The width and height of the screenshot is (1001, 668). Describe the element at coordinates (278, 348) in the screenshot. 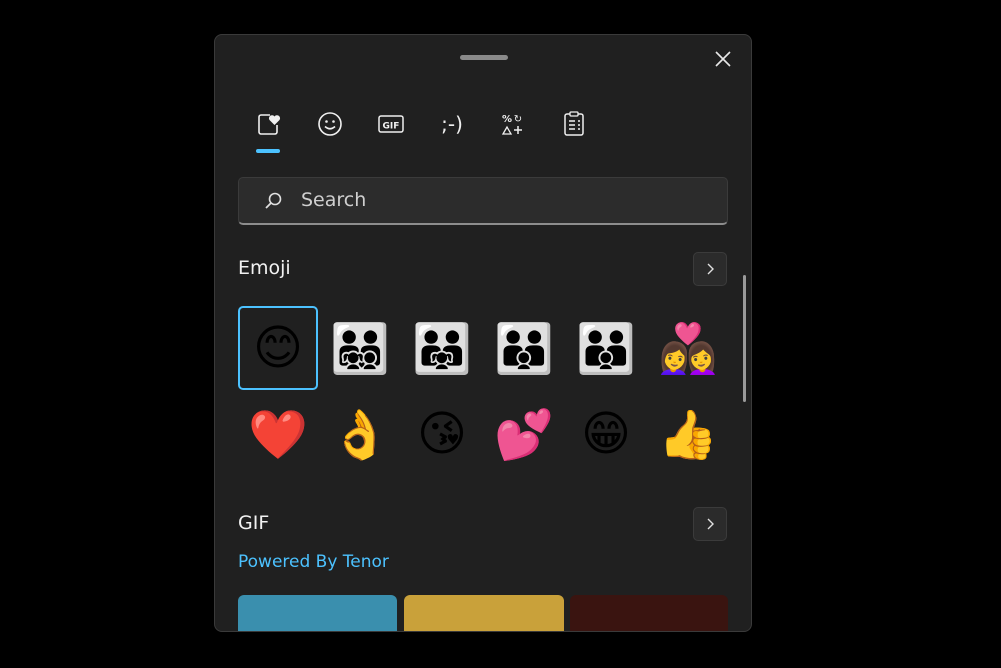

I see `emoji-smiling-face-with-smiling-eyes: 😊` at that location.